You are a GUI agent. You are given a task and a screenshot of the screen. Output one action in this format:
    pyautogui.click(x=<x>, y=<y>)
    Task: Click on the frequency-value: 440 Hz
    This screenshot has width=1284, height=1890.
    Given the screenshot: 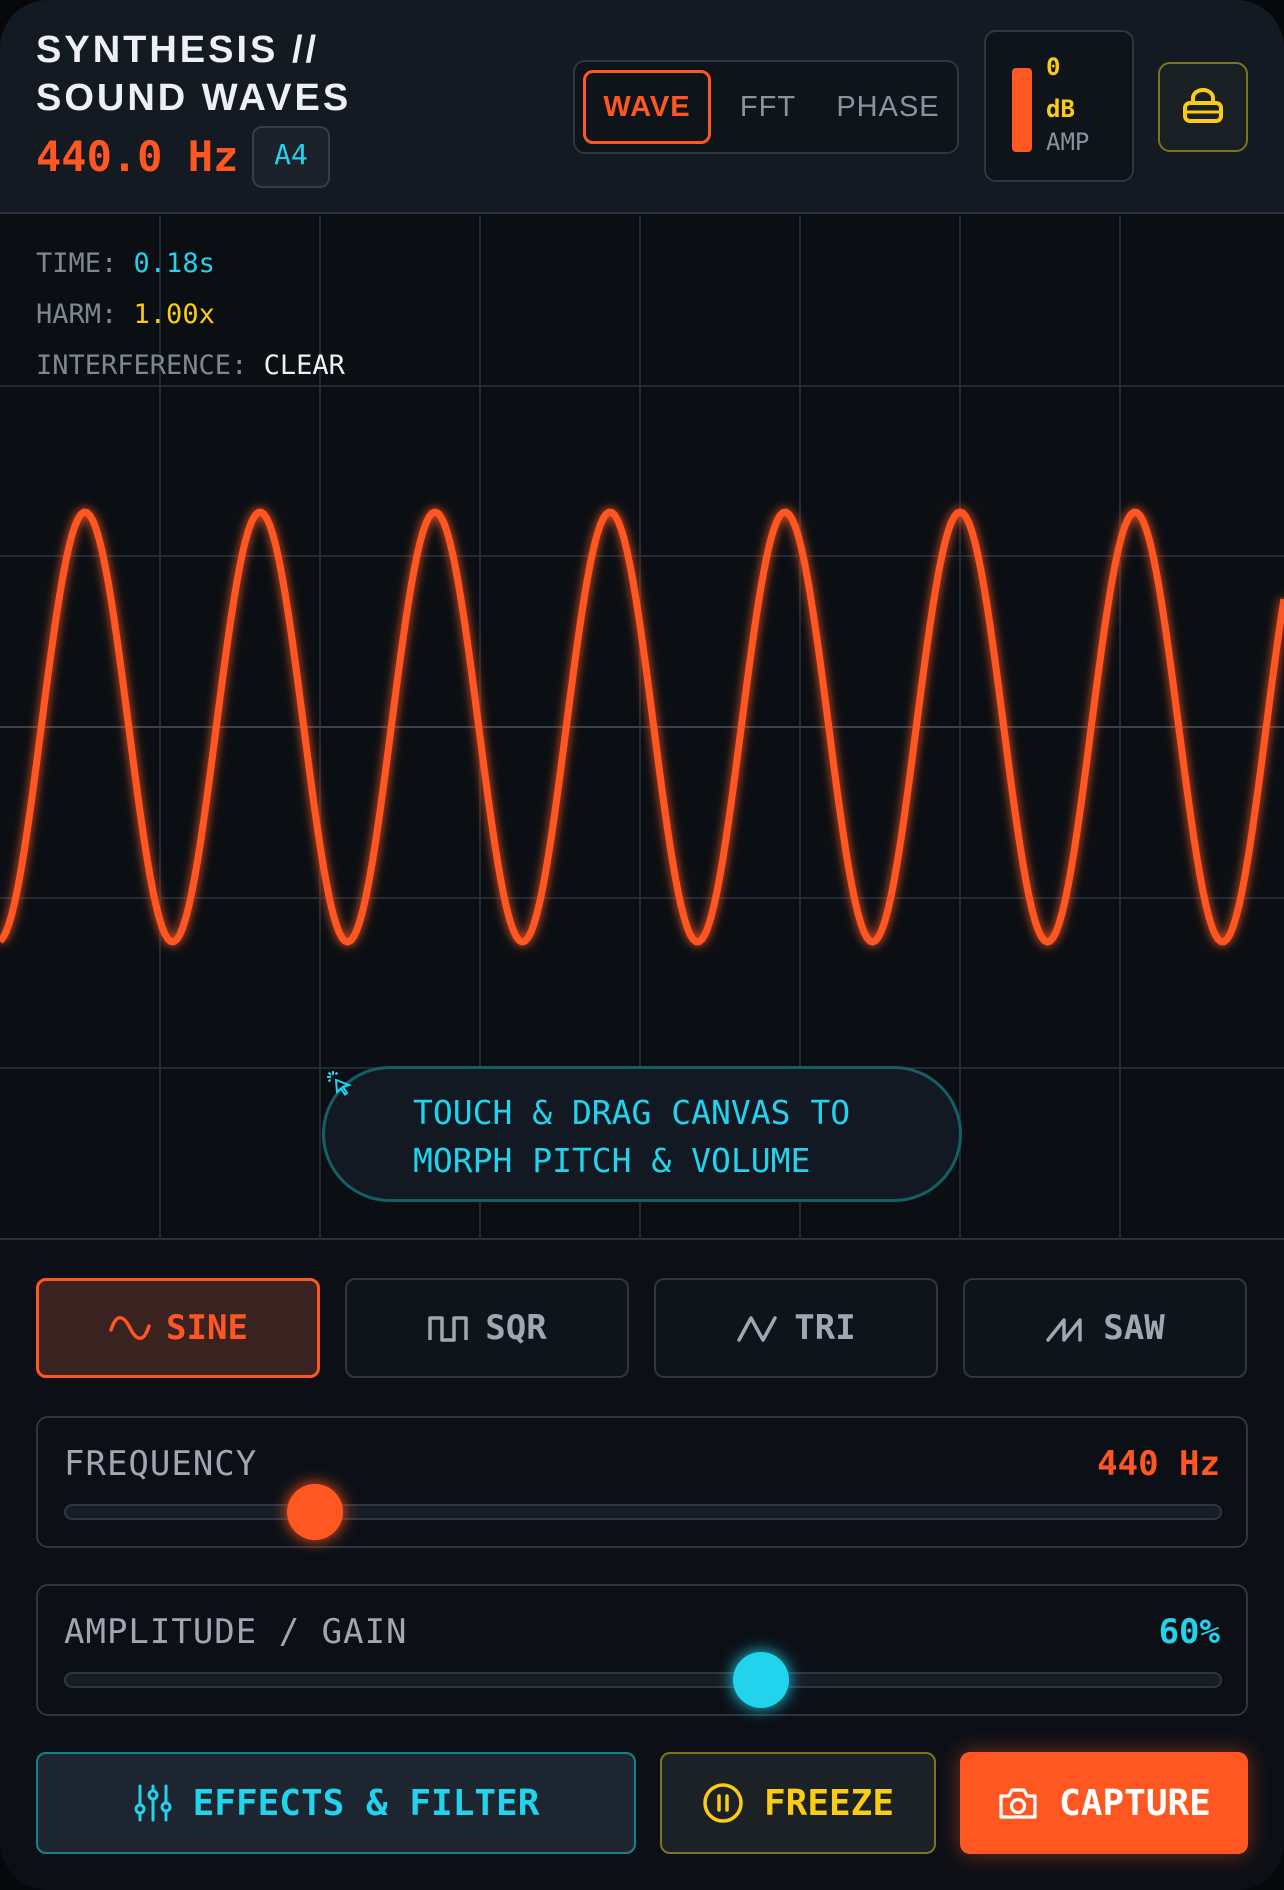 What is the action you would take?
    pyautogui.click(x=1158, y=1464)
    